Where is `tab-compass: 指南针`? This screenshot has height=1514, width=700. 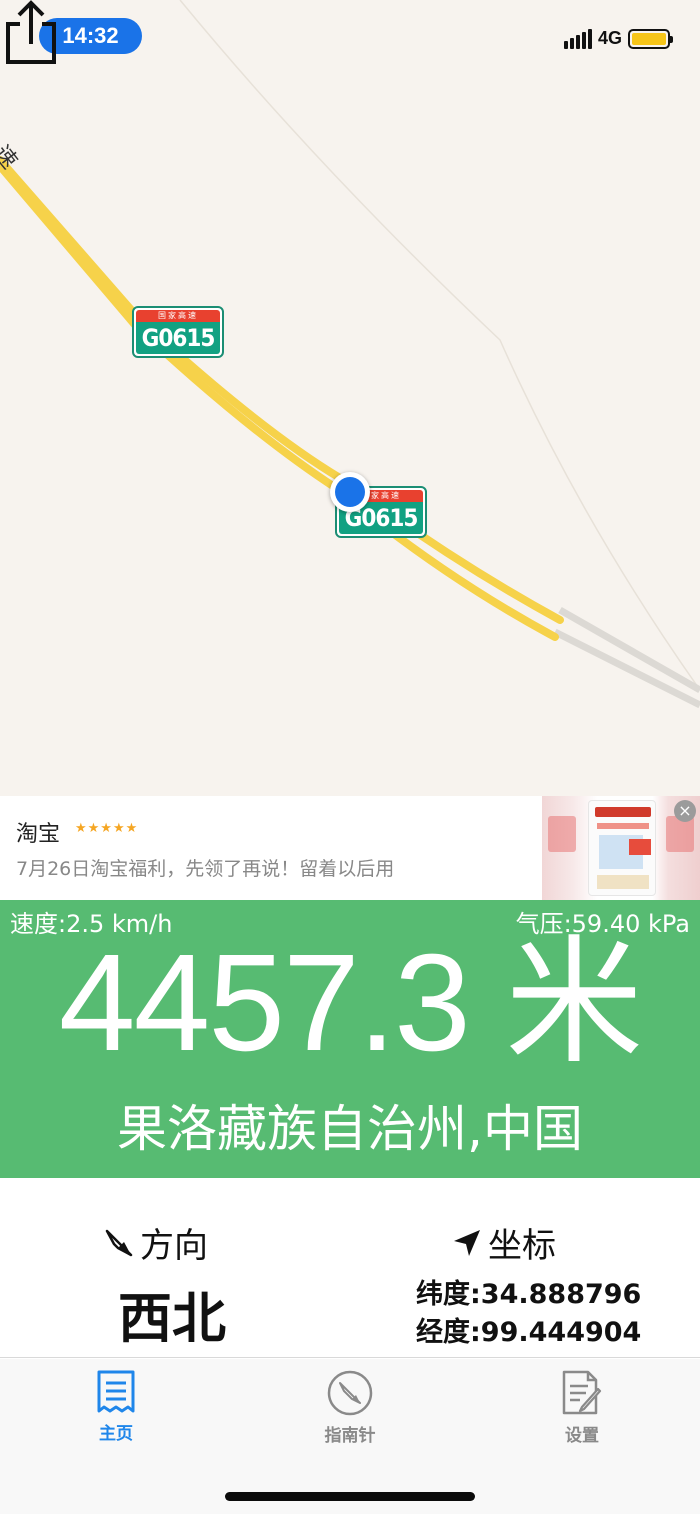 tab-compass: 指南针 is located at coordinates (350, 1407).